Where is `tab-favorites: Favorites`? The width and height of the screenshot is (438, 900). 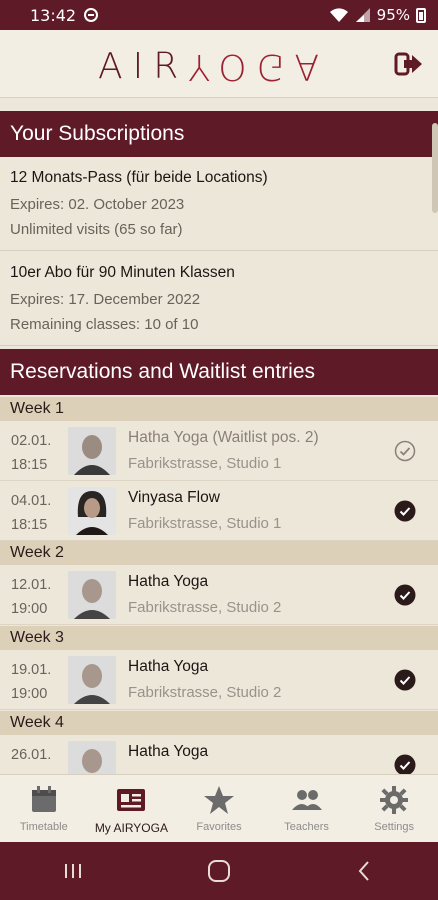
tab-favorites: Favorites is located at coordinates (219, 808).